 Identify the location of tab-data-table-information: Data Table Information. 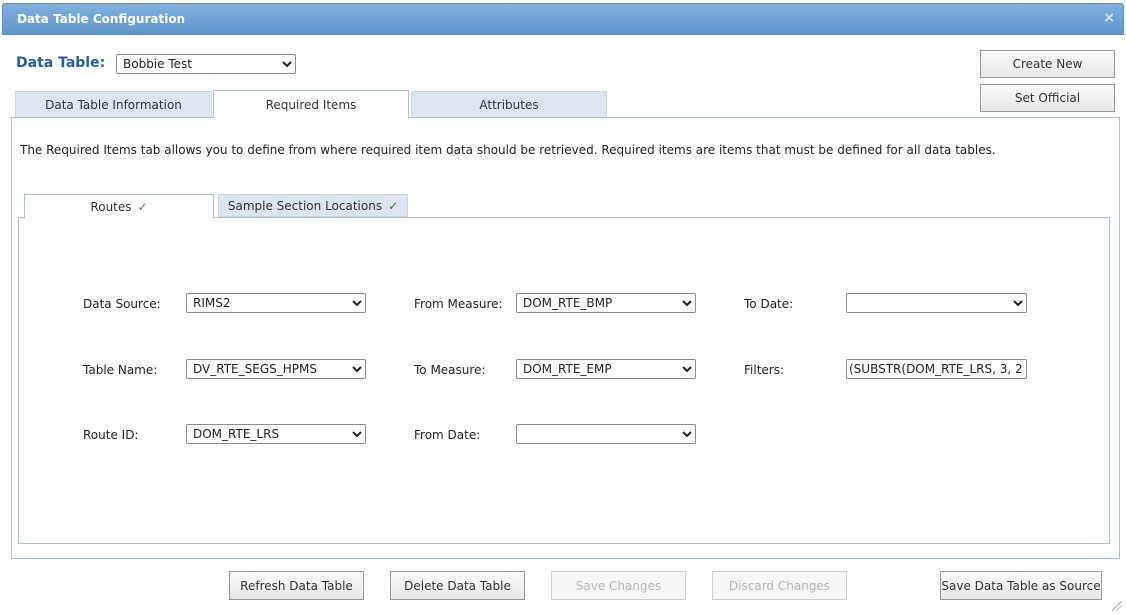
(113, 104).